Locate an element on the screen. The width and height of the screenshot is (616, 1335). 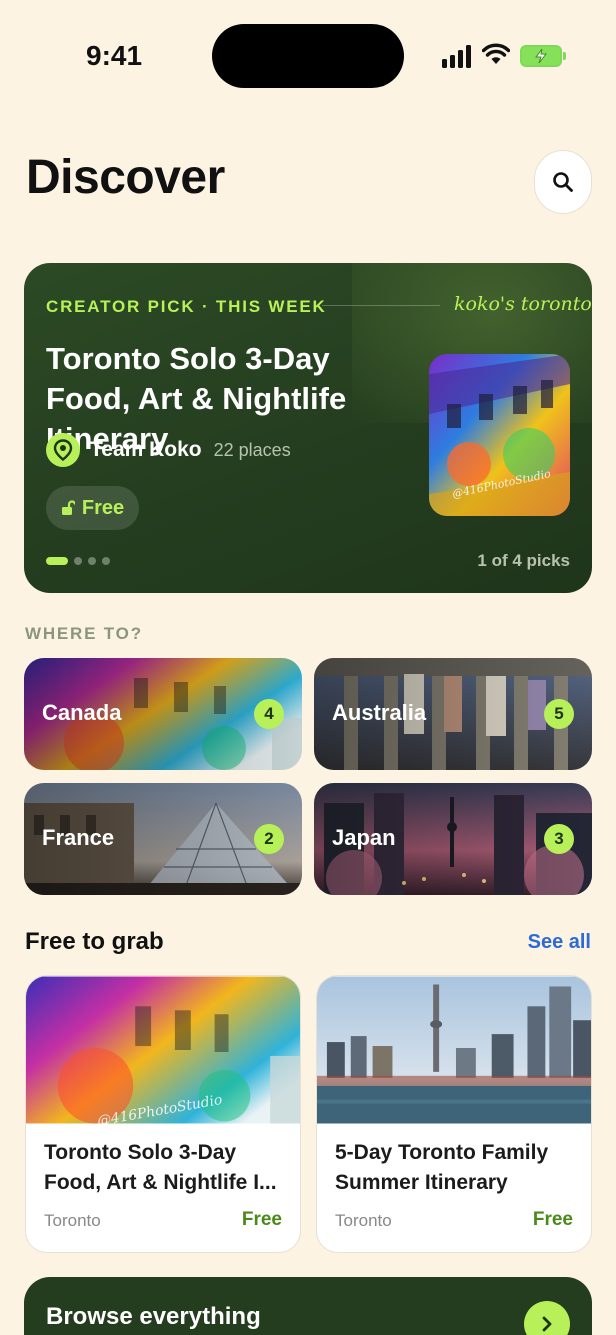
hero-thumbnail-image: @416PhotoStudio is located at coordinates (499, 435).